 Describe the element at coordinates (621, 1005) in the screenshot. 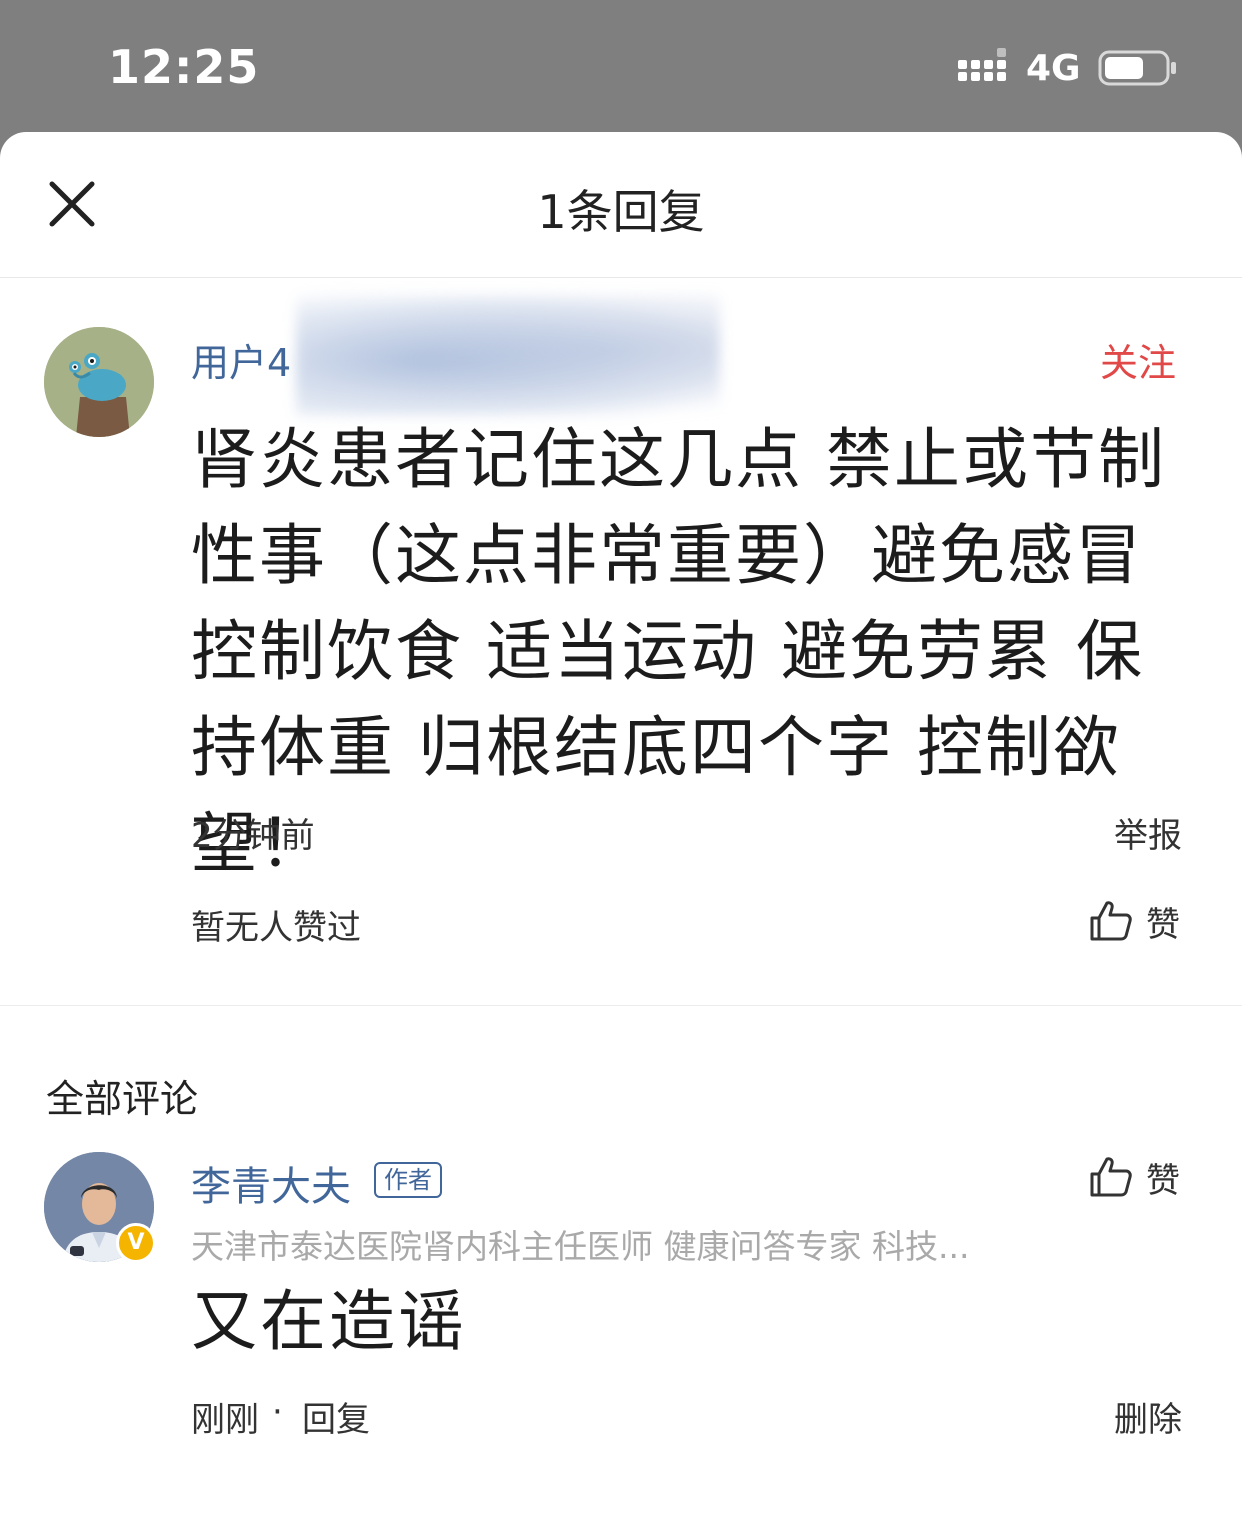

I see `divider` at that location.